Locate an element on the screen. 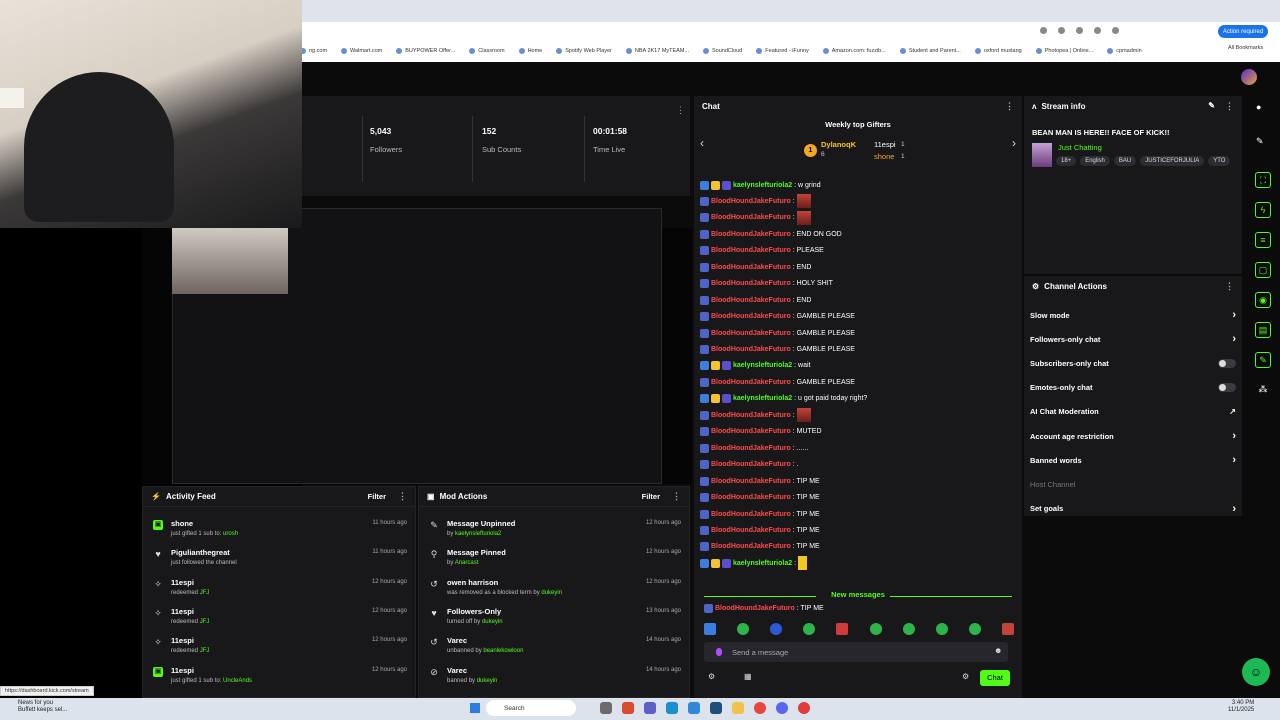  item-highlight: kaelynslefturiola2 is located at coordinates (478, 534).